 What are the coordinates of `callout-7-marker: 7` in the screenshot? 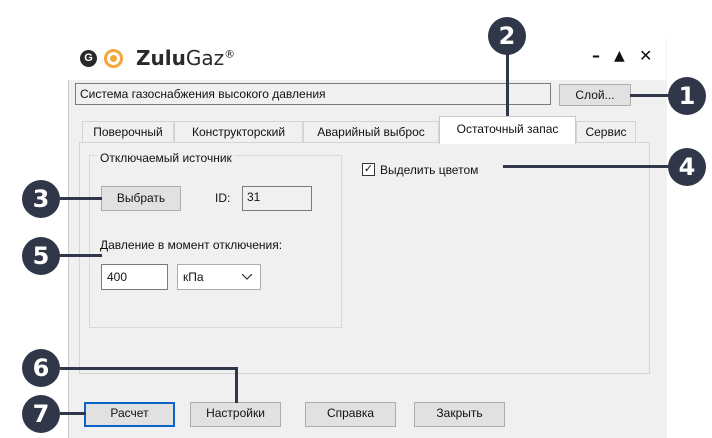 It's located at (41, 414).